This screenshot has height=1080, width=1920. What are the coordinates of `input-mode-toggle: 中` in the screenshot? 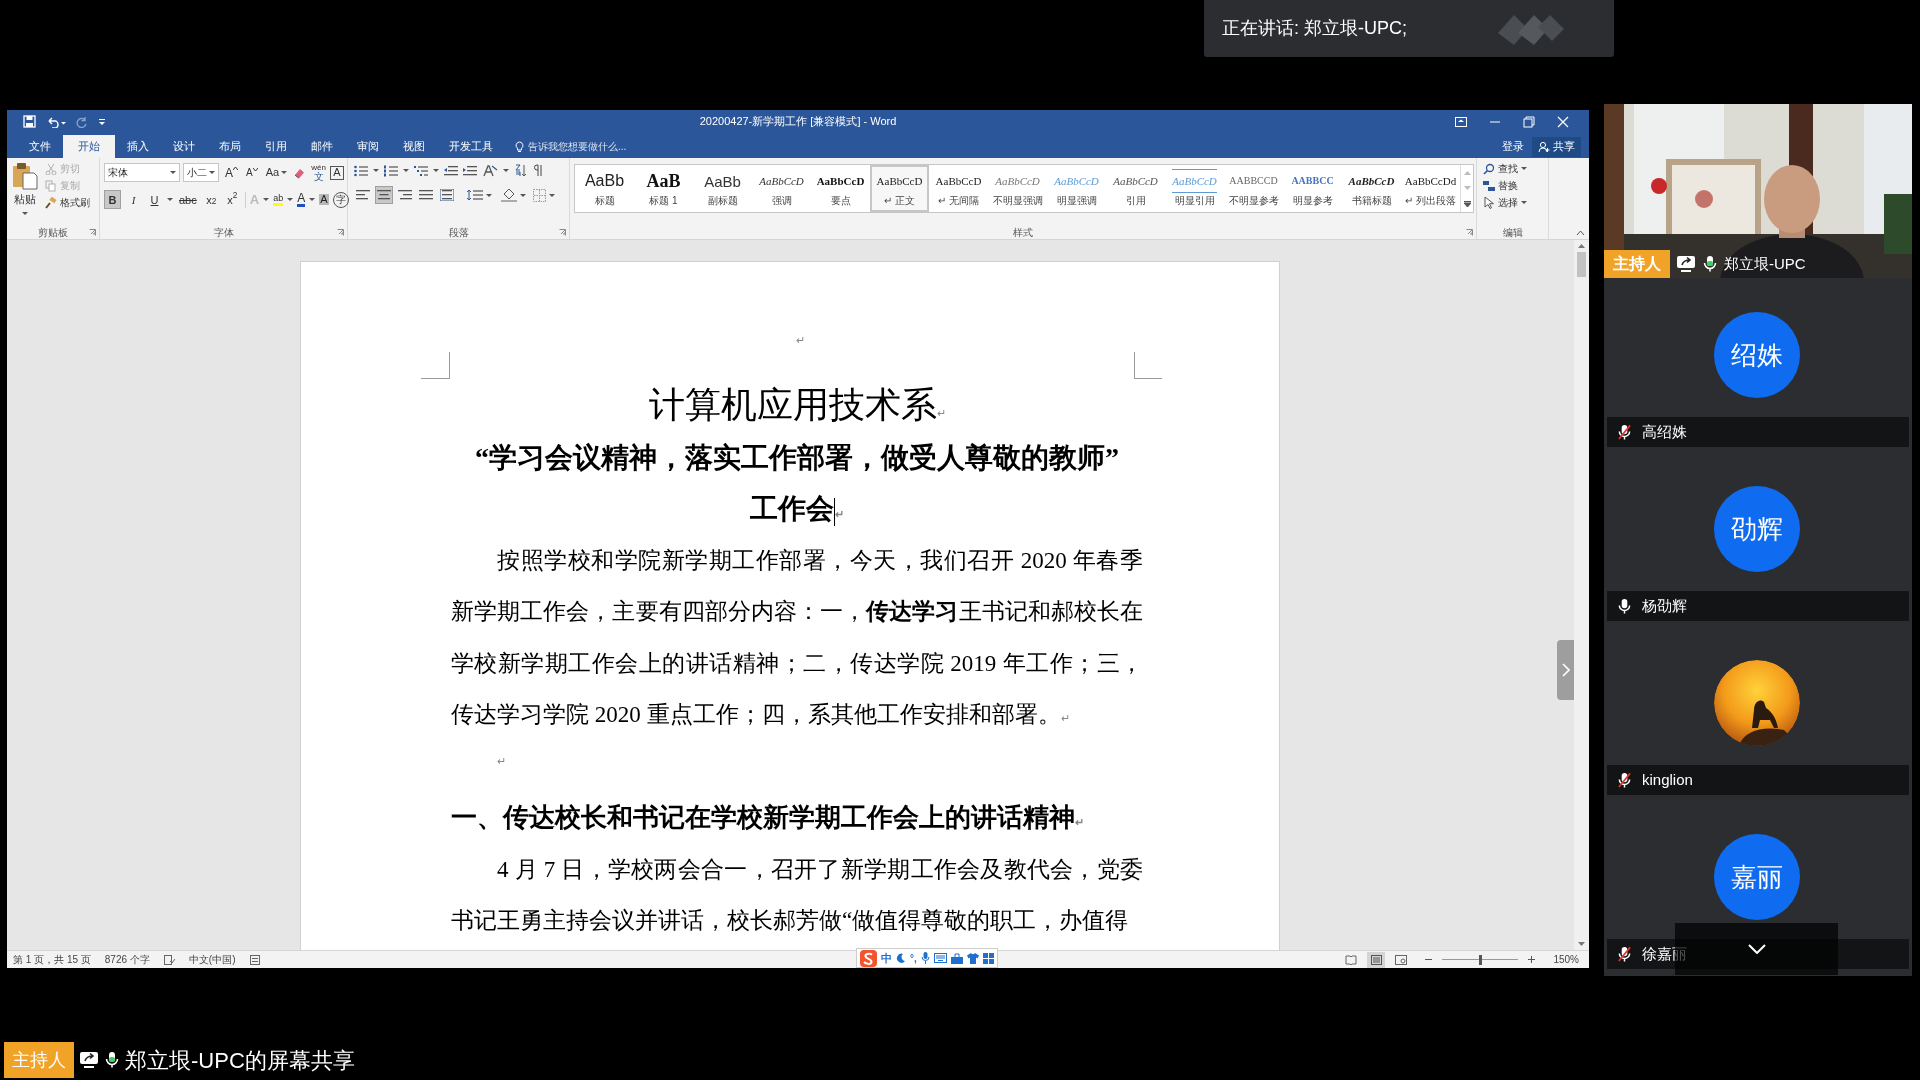 It's located at (886, 958).